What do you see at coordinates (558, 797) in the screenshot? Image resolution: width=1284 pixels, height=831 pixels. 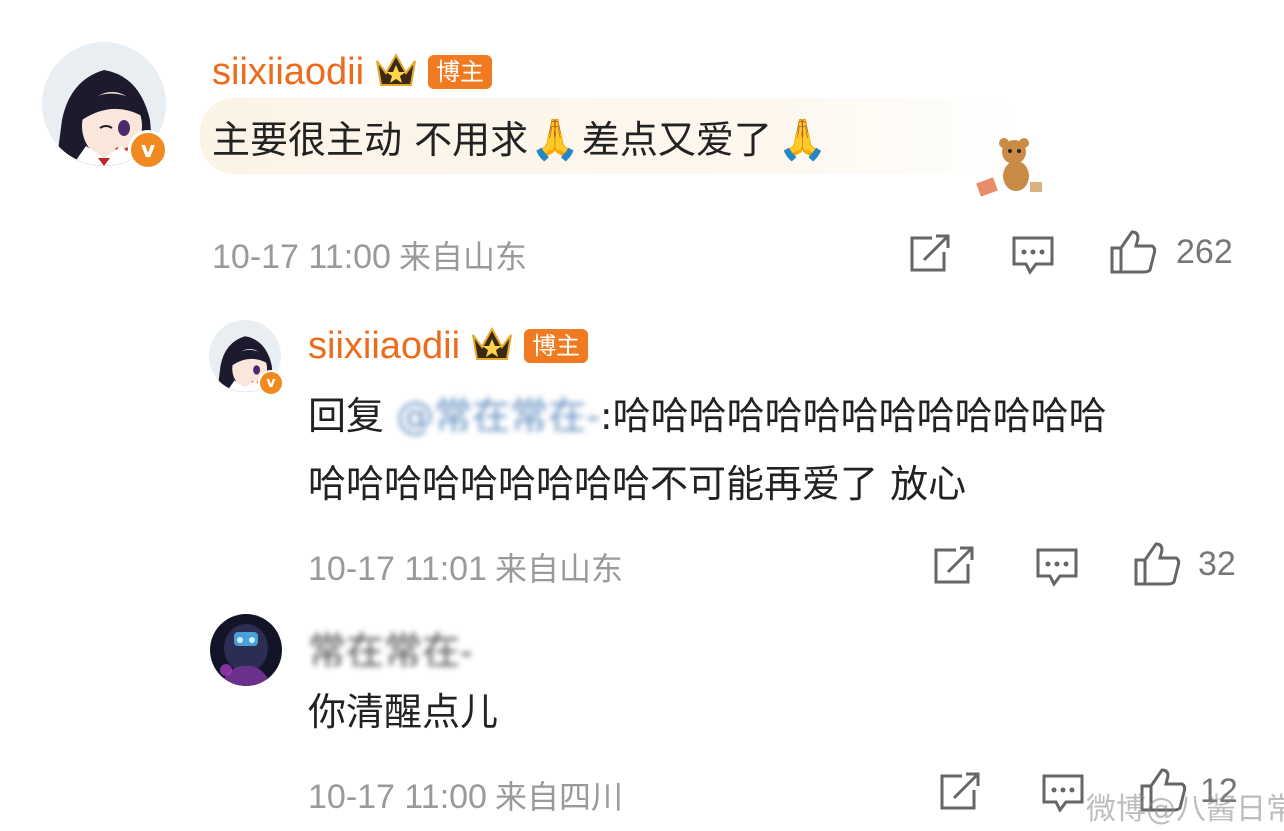 I see `location: 来自四川` at bounding box center [558, 797].